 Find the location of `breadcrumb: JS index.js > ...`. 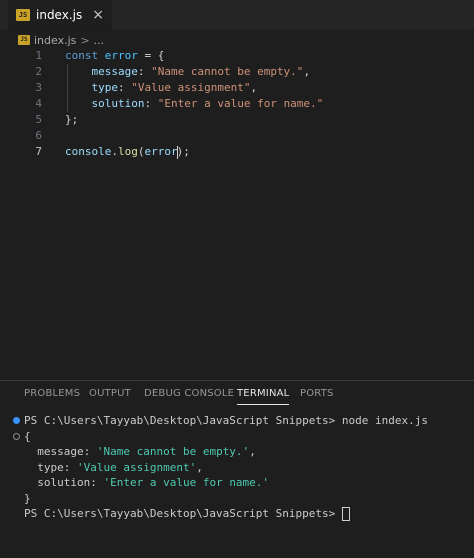

breadcrumb: JS index.js > ... is located at coordinates (61, 40).